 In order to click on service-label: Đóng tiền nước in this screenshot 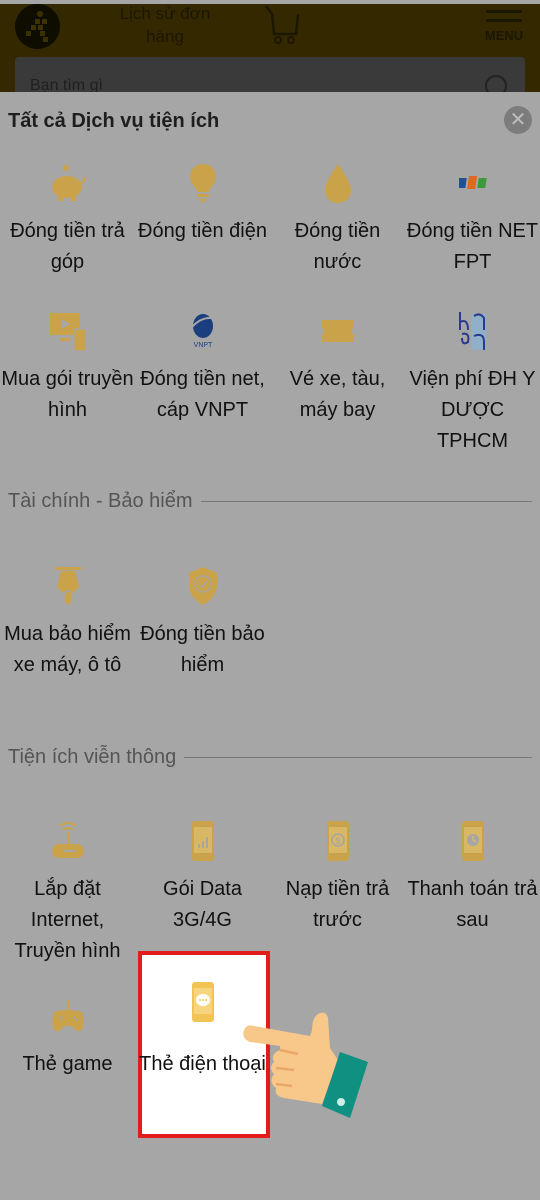, I will do `click(337, 246)`.